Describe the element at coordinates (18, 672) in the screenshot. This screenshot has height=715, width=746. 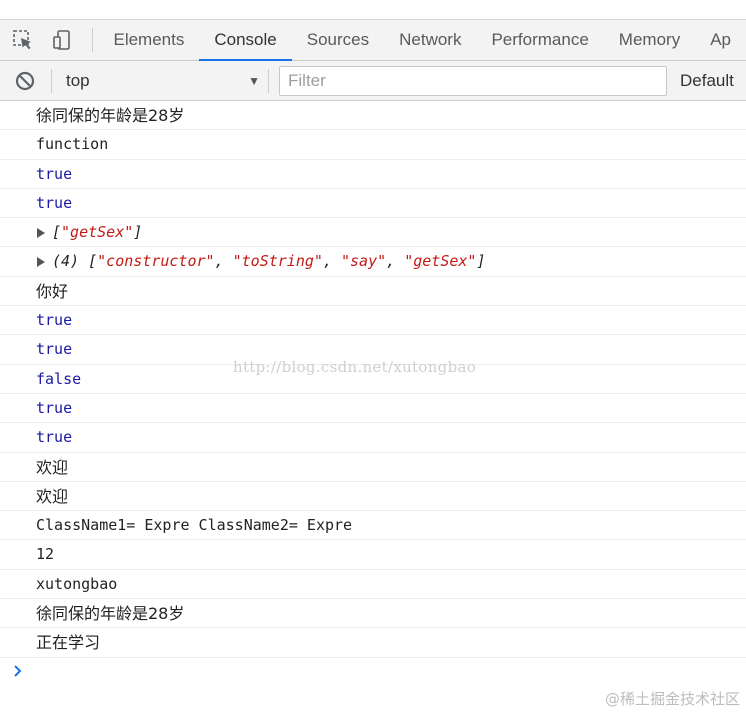
I see `prompt-chevron-icon` at that location.